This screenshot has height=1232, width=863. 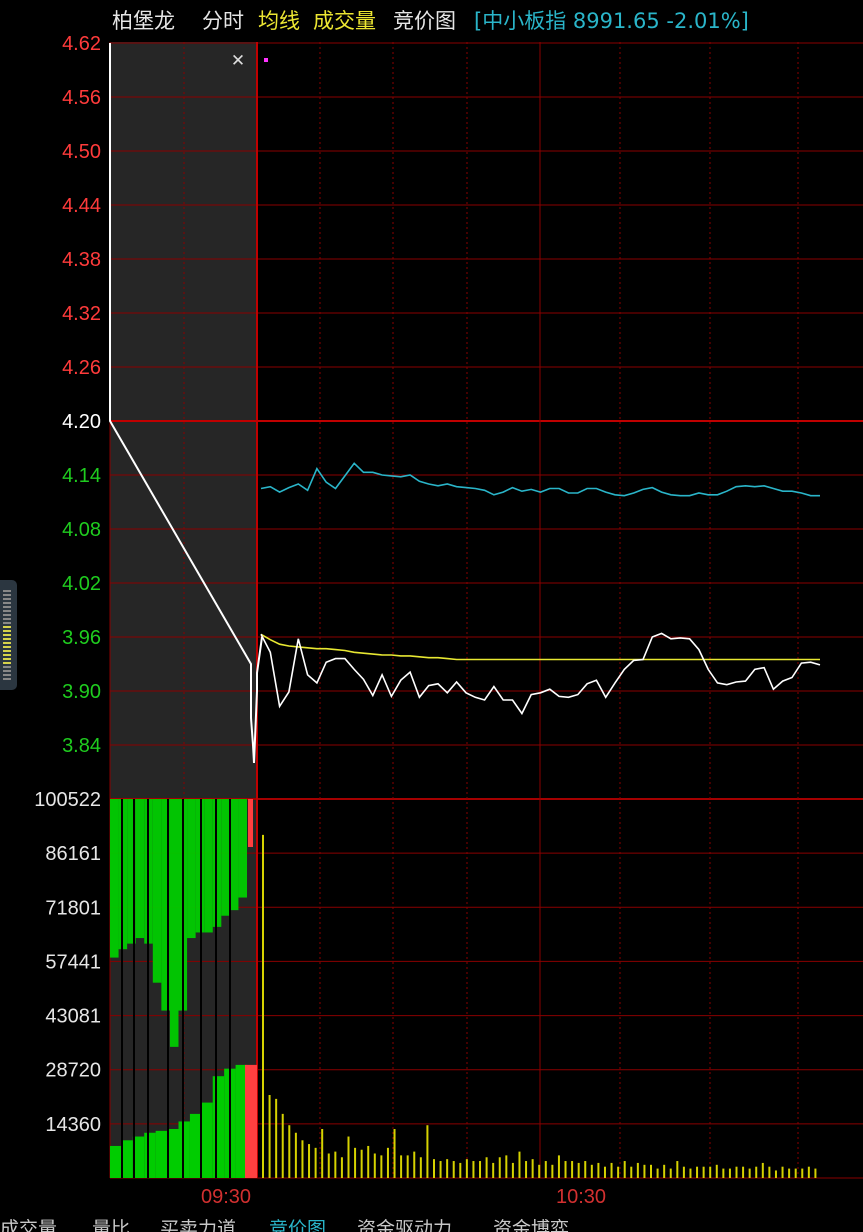 What do you see at coordinates (250, 823) in the screenshot?
I see `auction-buy-top` at bounding box center [250, 823].